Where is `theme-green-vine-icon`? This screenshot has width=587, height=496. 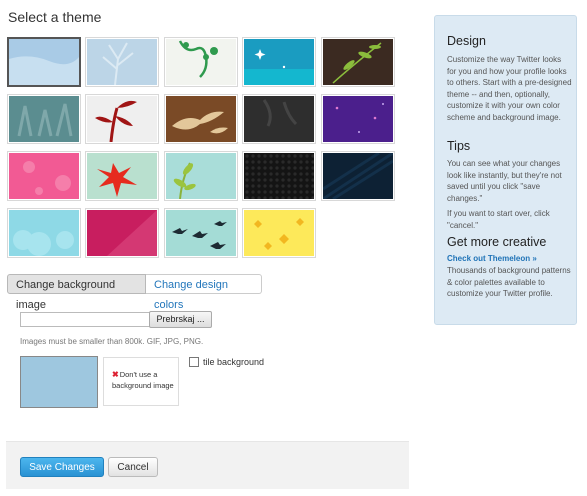 theme-green-vine-icon is located at coordinates (201, 62).